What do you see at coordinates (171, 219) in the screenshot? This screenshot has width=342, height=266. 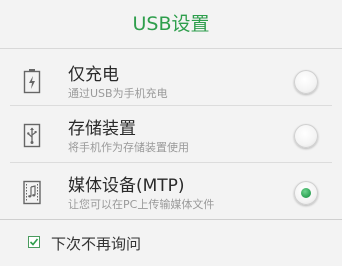 I see `footer-divider` at bounding box center [171, 219].